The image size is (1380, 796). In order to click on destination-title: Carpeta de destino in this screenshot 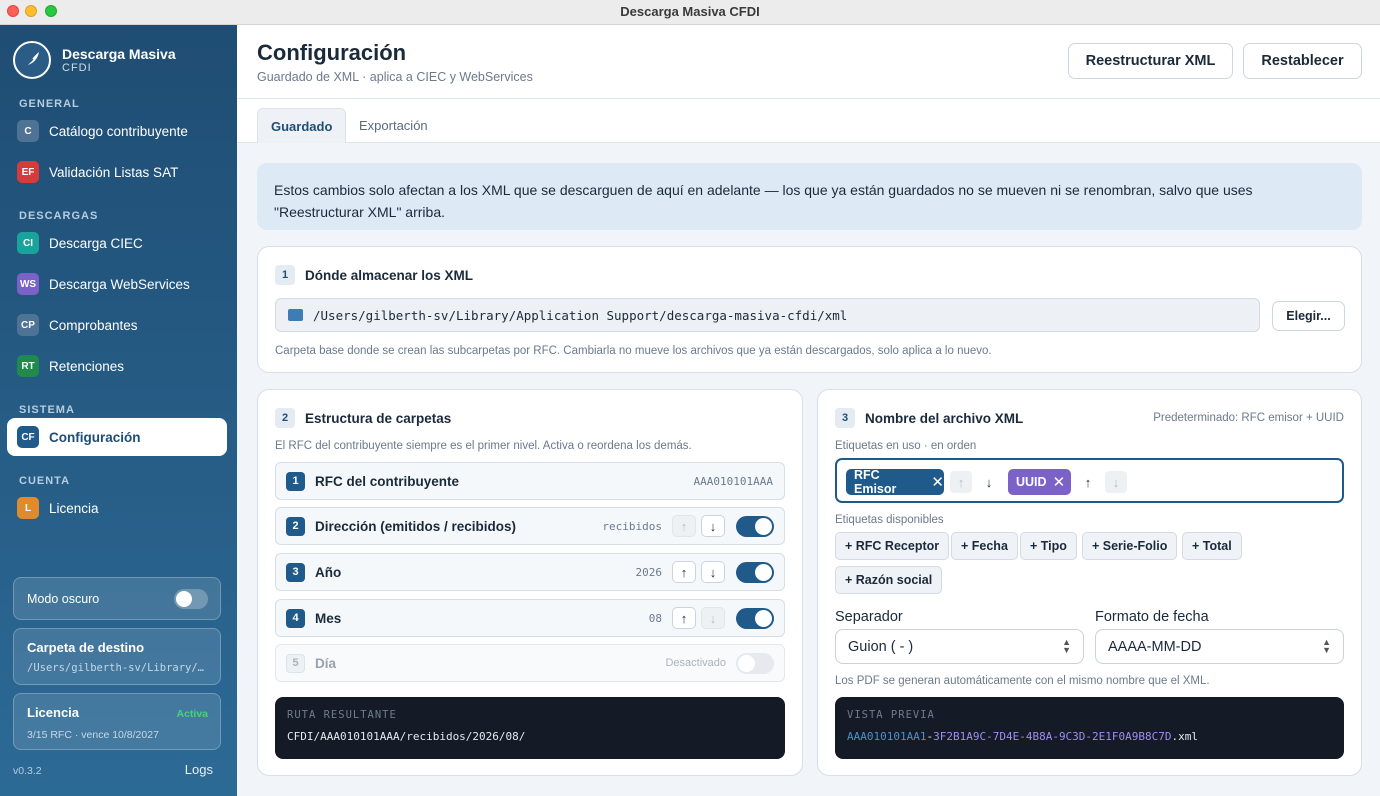, I will do `click(86, 647)`.